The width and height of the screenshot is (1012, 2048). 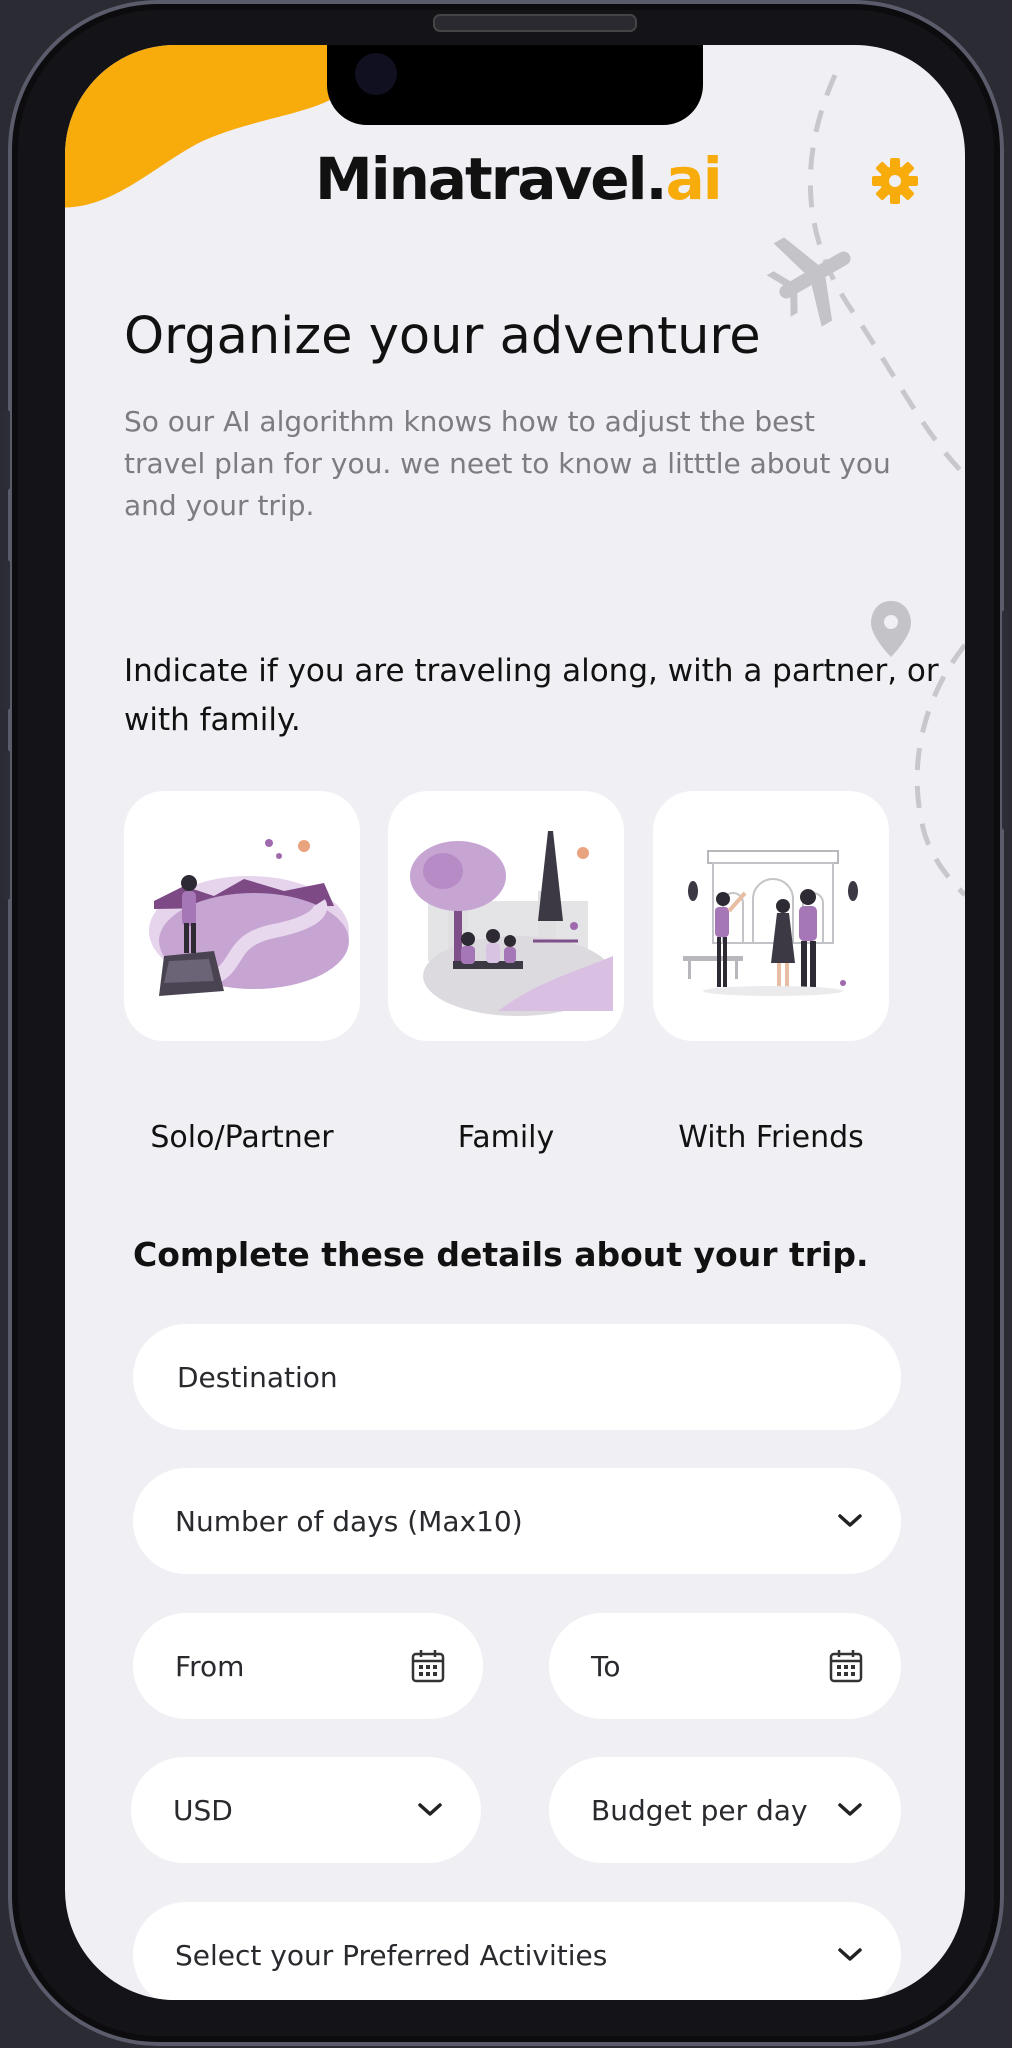 What do you see at coordinates (210, 1666) in the screenshot?
I see `from-date-label: From` at bounding box center [210, 1666].